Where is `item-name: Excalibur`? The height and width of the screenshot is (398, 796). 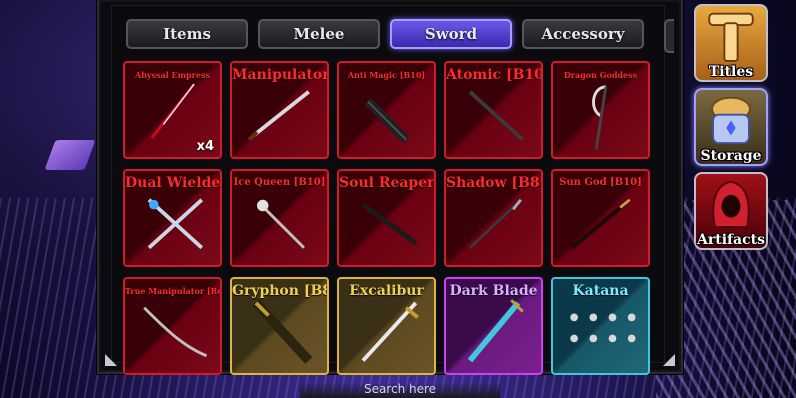
item-name: Excalibur is located at coordinates (386, 291).